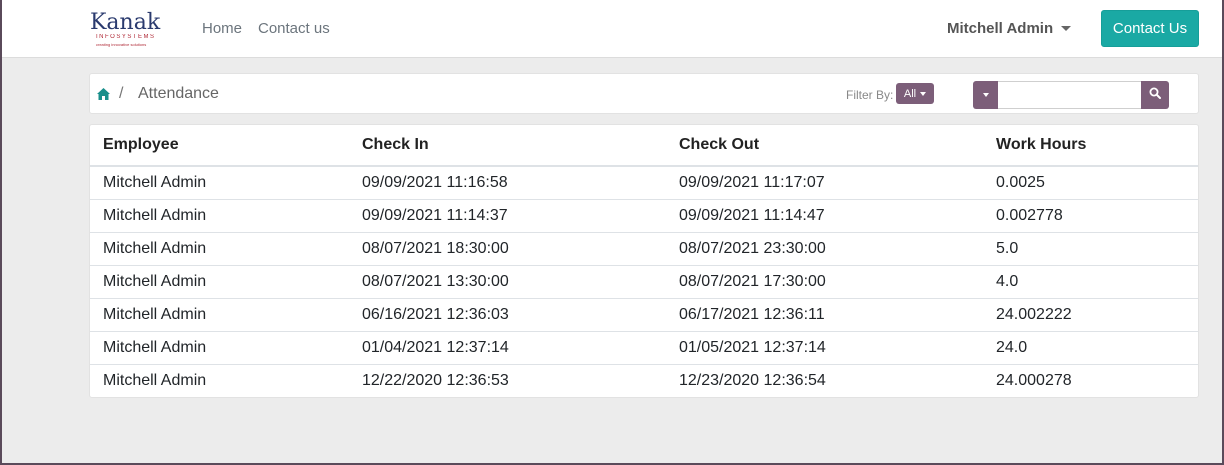  What do you see at coordinates (507, 216) in the screenshot?
I see `check-in-cell: 09/09/2021 11:14:37` at bounding box center [507, 216].